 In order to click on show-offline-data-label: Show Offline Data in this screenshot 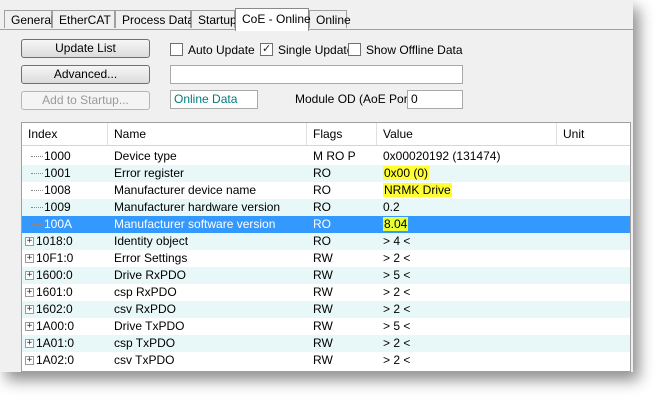, I will do `click(414, 50)`.